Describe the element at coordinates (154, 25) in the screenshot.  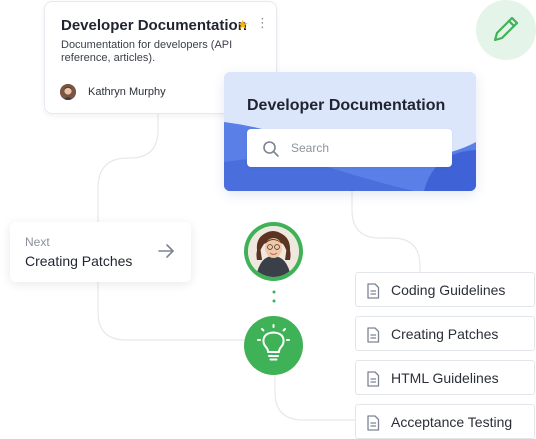
I see `doc-card-title: Developer Documentation` at that location.